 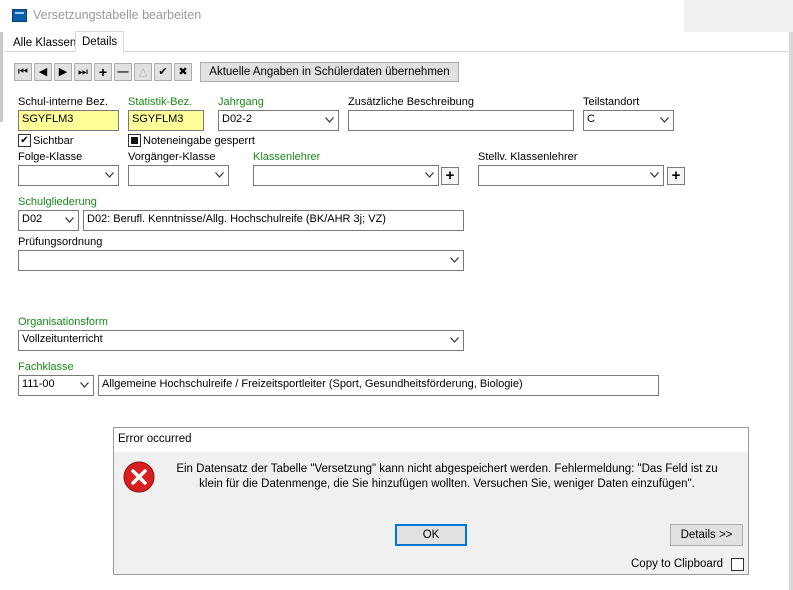 What do you see at coordinates (56, 385) in the screenshot?
I see `fachklasse-select: 111-00` at bounding box center [56, 385].